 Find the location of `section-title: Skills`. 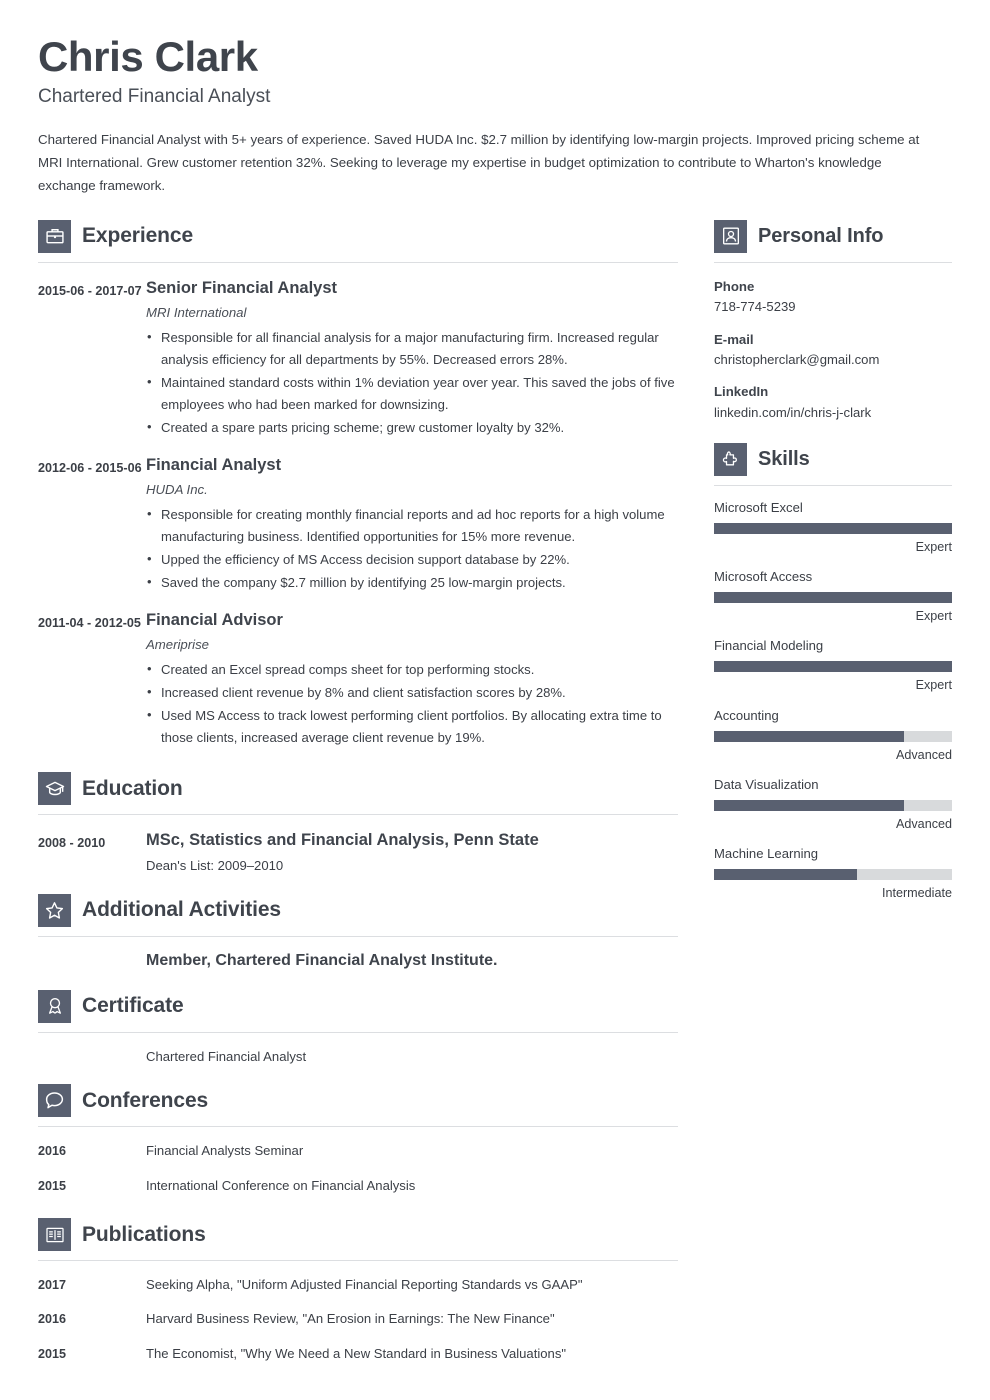

section-title: Skills is located at coordinates (784, 459).